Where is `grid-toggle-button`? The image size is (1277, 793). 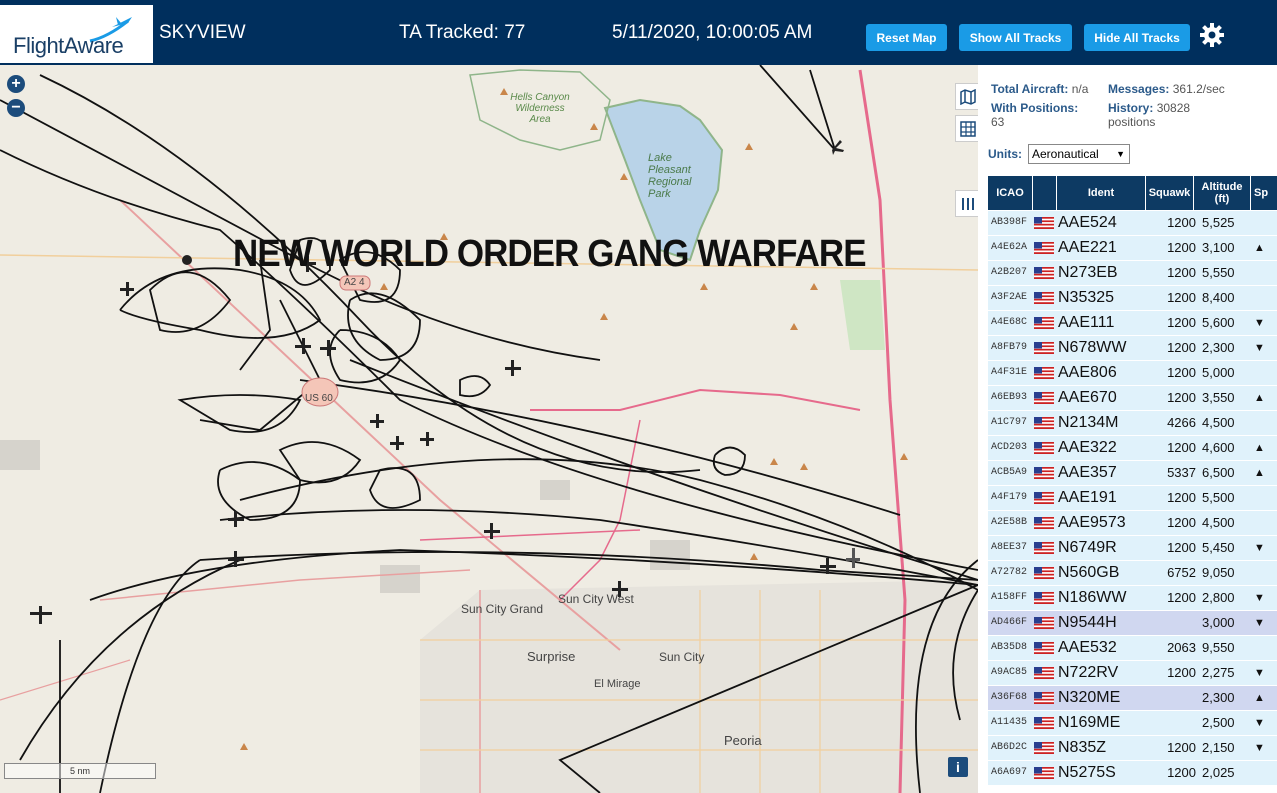
grid-toggle-button is located at coordinates (966, 128).